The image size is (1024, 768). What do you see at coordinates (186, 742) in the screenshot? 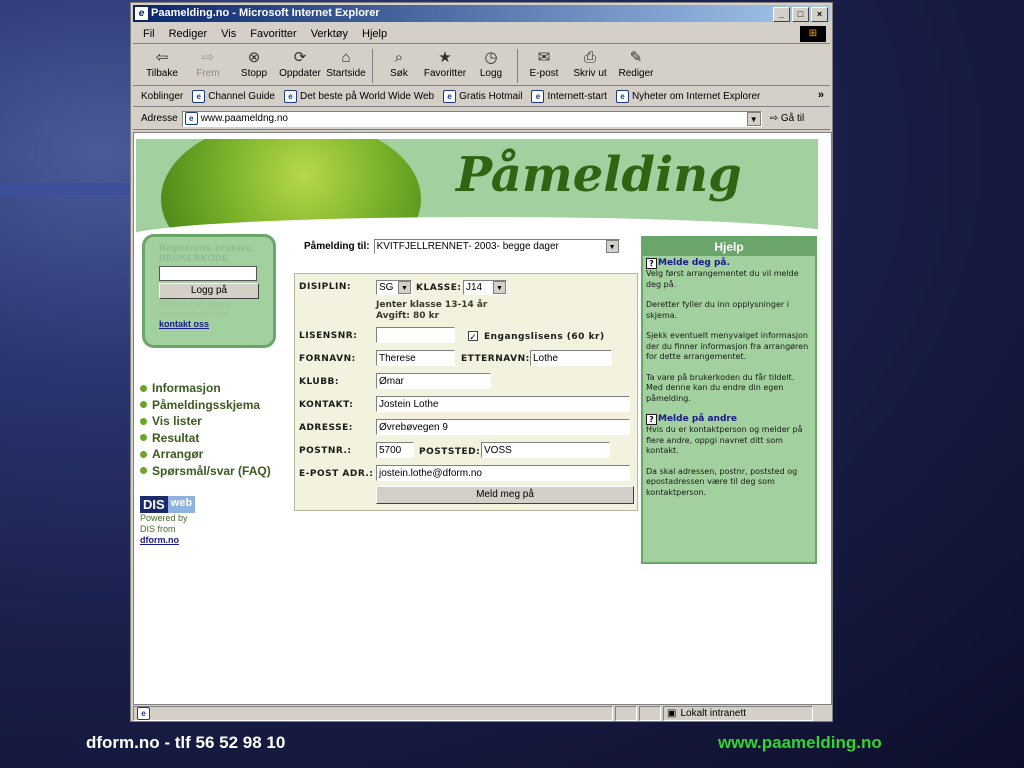
I see `footer-contact: dform.no - tlf 56 52 98 10` at bounding box center [186, 742].